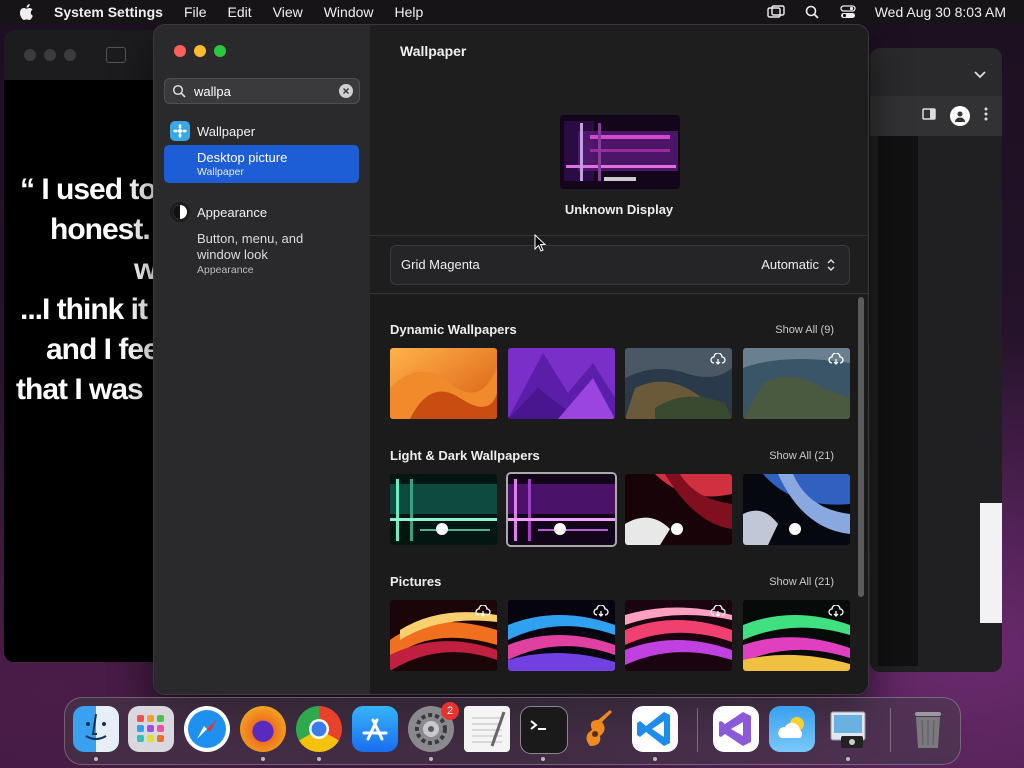 The height and width of the screenshot is (768, 1024). What do you see at coordinates (986, 116) in the screenshot?
I see `more-menu-icon` at bounding box center [986, 116].